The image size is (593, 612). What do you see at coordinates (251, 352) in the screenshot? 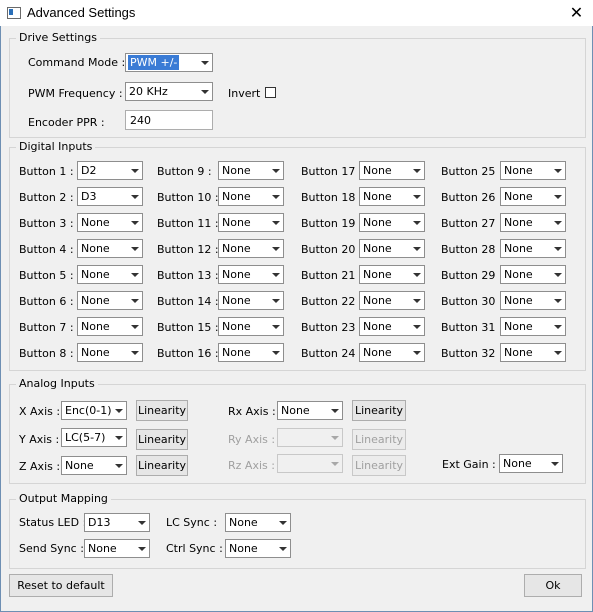
I see `button-16-select: None` at bounding box center [251, 352].